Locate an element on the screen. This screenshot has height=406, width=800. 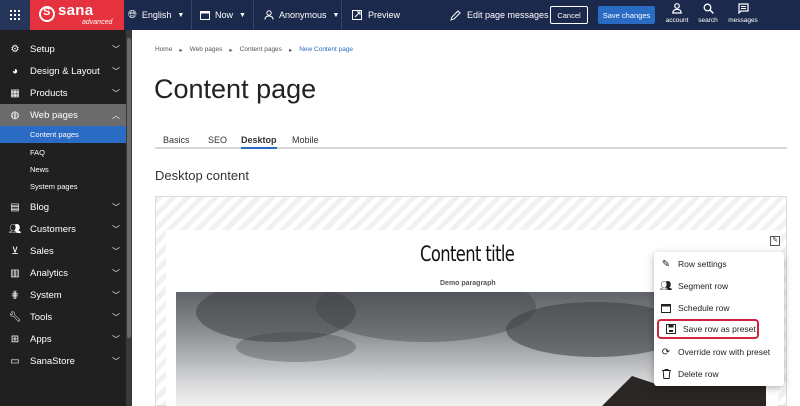
sidebar-subitem-system-pages: System pages is located at coordinates (63, 186).